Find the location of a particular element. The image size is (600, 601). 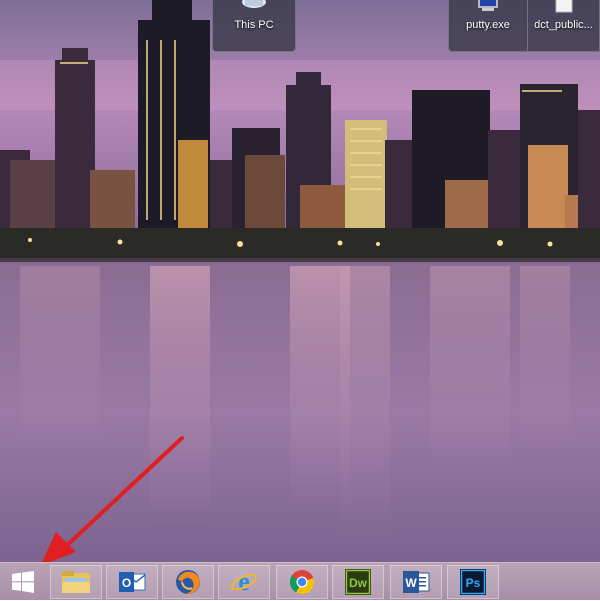

photoshop-icon: Ps is located at coordinates (473, 582).